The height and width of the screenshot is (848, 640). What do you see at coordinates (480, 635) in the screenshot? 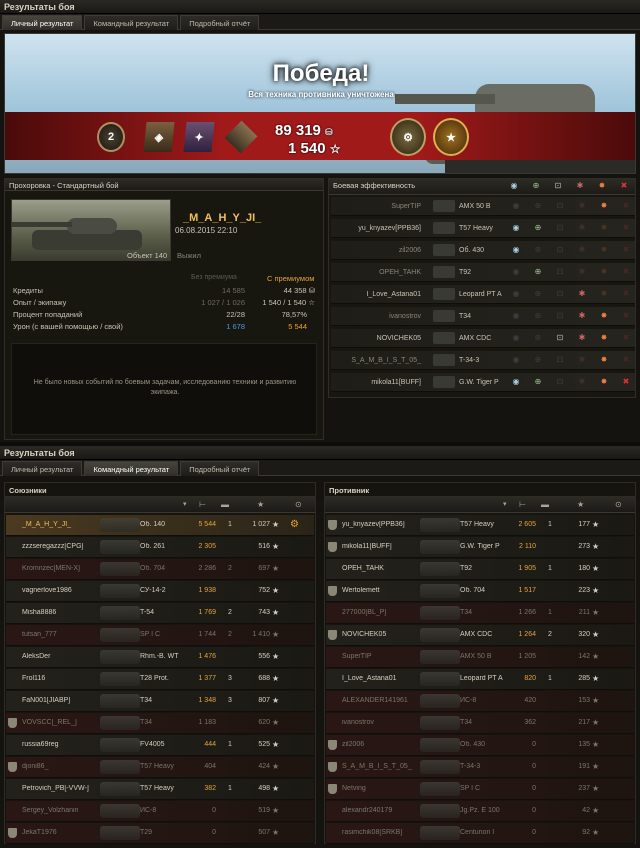
I see `player-row: NOVICHEK05 AMX CDC 1 264 2 320 ★` at bounding box center [480, 635].